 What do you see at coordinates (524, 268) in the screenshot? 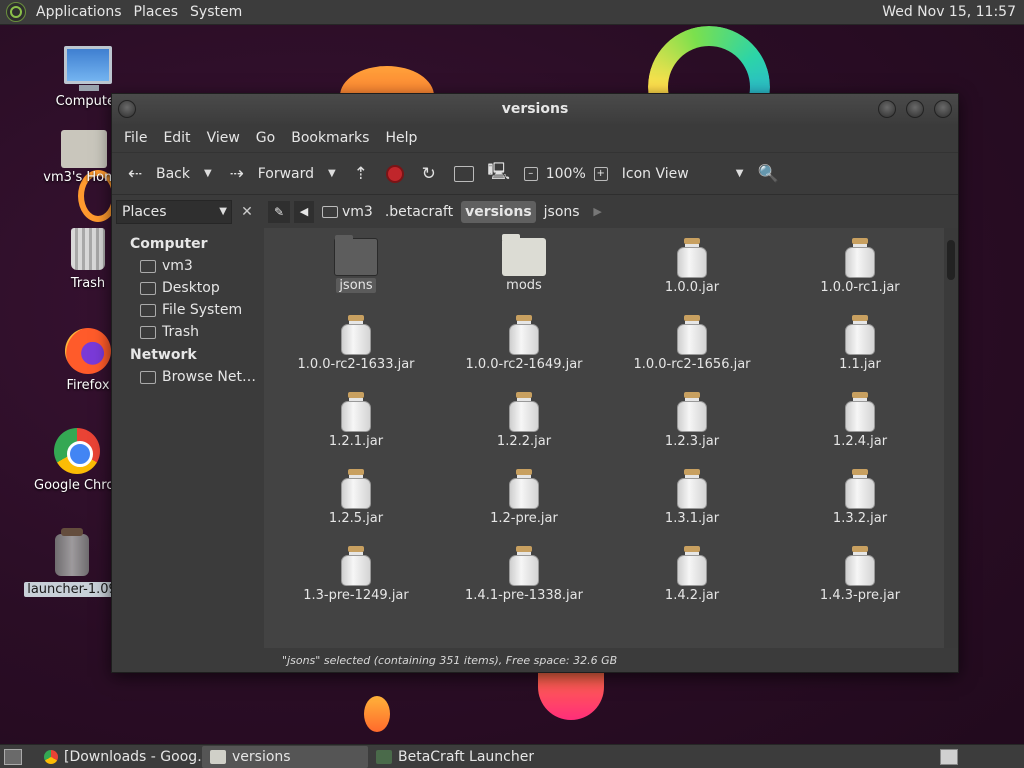
I see `file-item: mods` at bounding box center [524, 268].